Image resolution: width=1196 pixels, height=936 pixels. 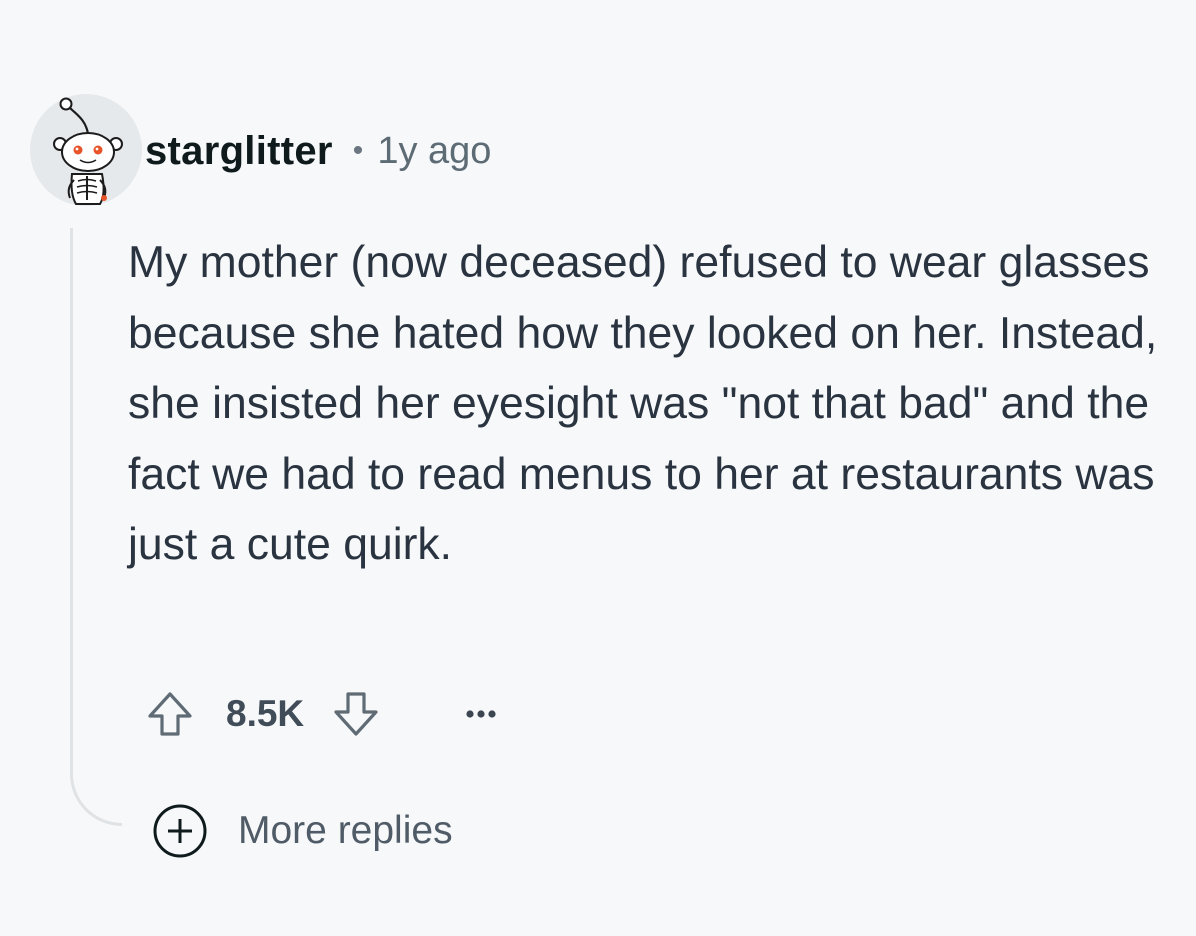 What do you see at coordinates (96, 527) in the screenshot?
I see `thread-line` at bounding box center [96, 527].